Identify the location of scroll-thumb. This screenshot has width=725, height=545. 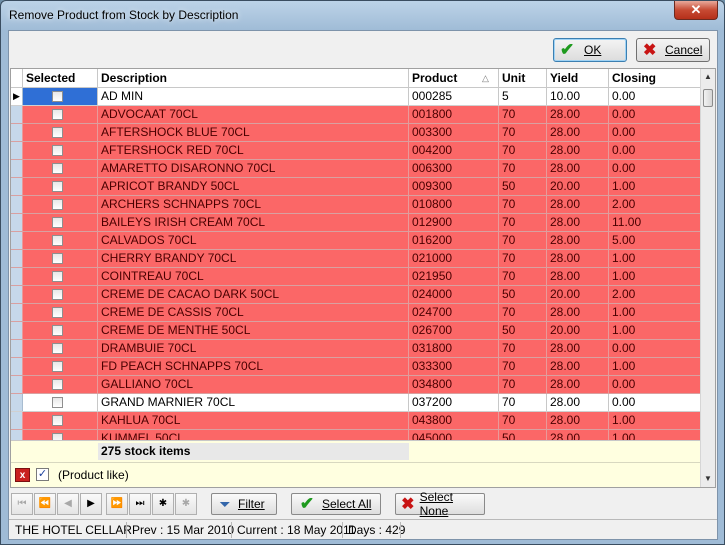
(708, 98).